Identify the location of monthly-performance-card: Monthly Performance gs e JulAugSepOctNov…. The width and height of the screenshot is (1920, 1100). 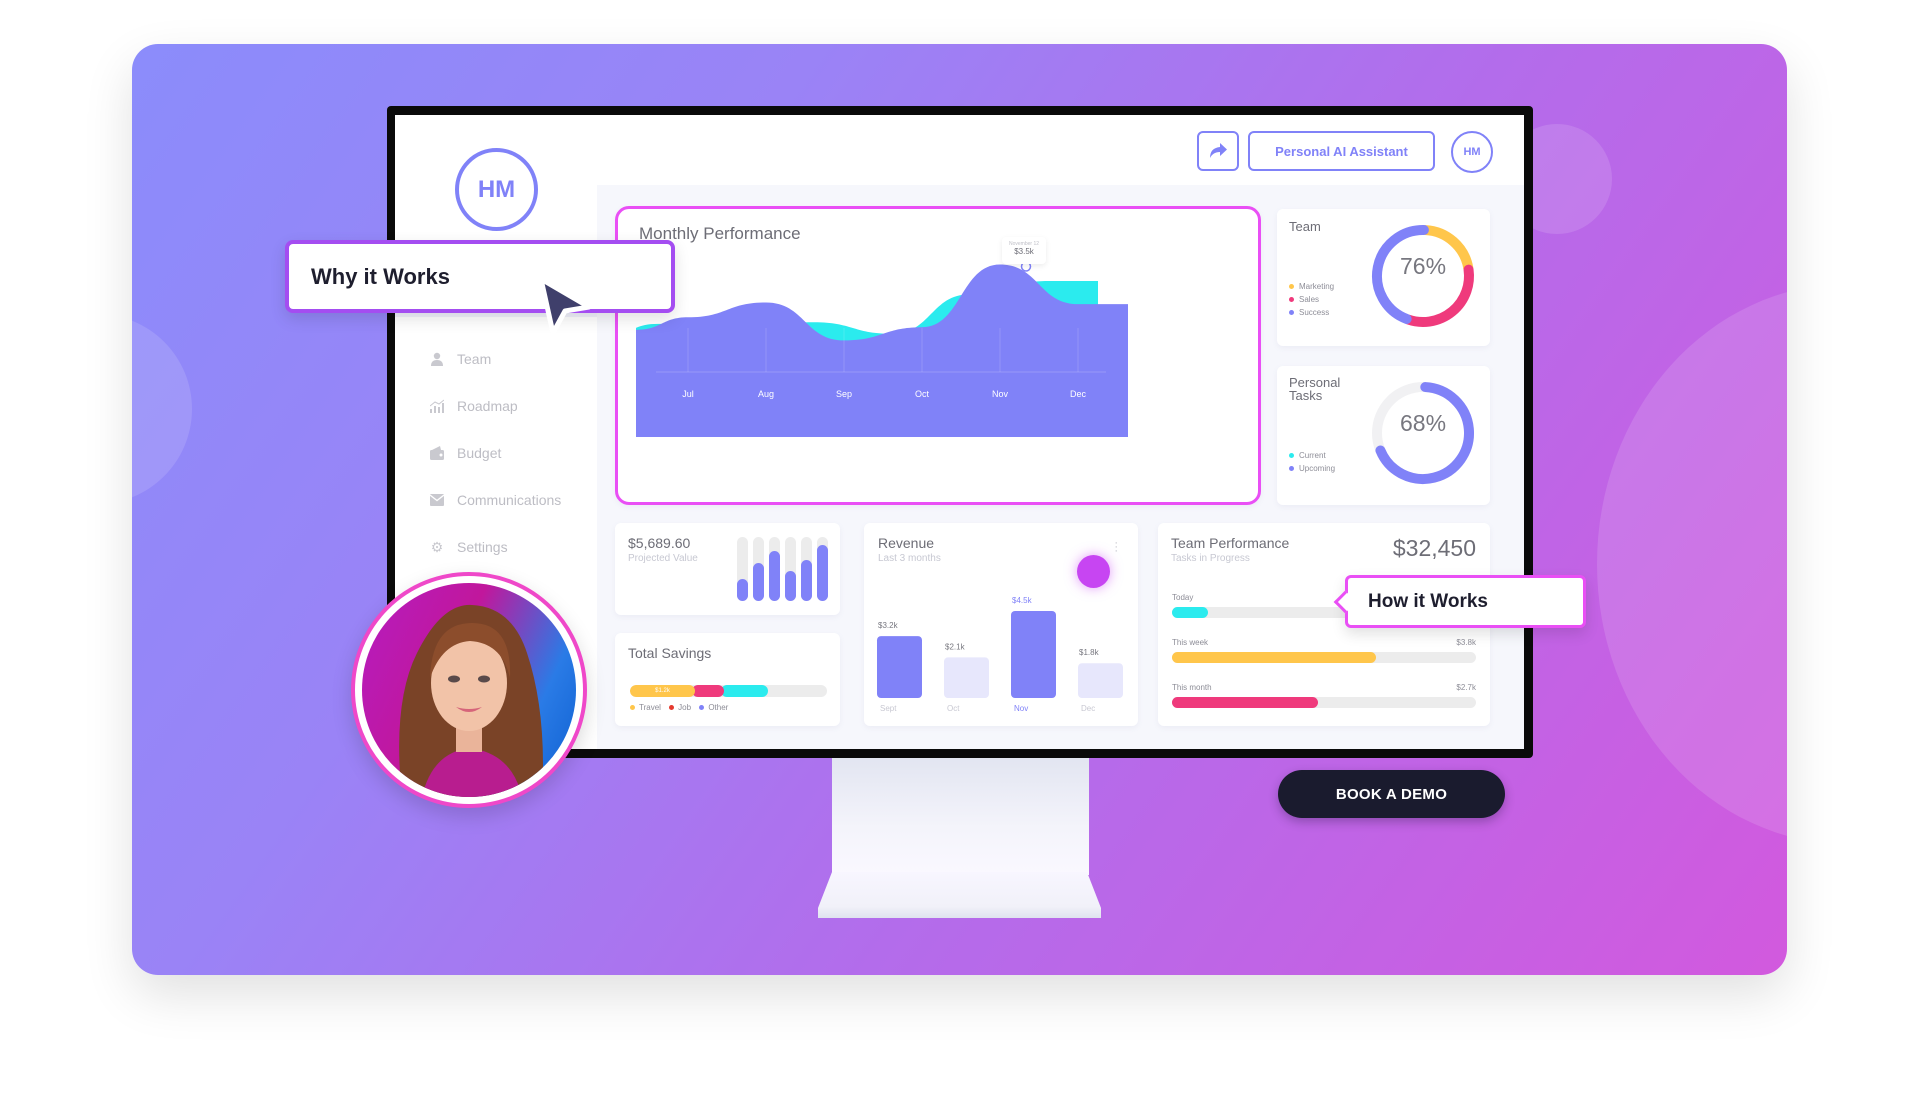
(938, 355).